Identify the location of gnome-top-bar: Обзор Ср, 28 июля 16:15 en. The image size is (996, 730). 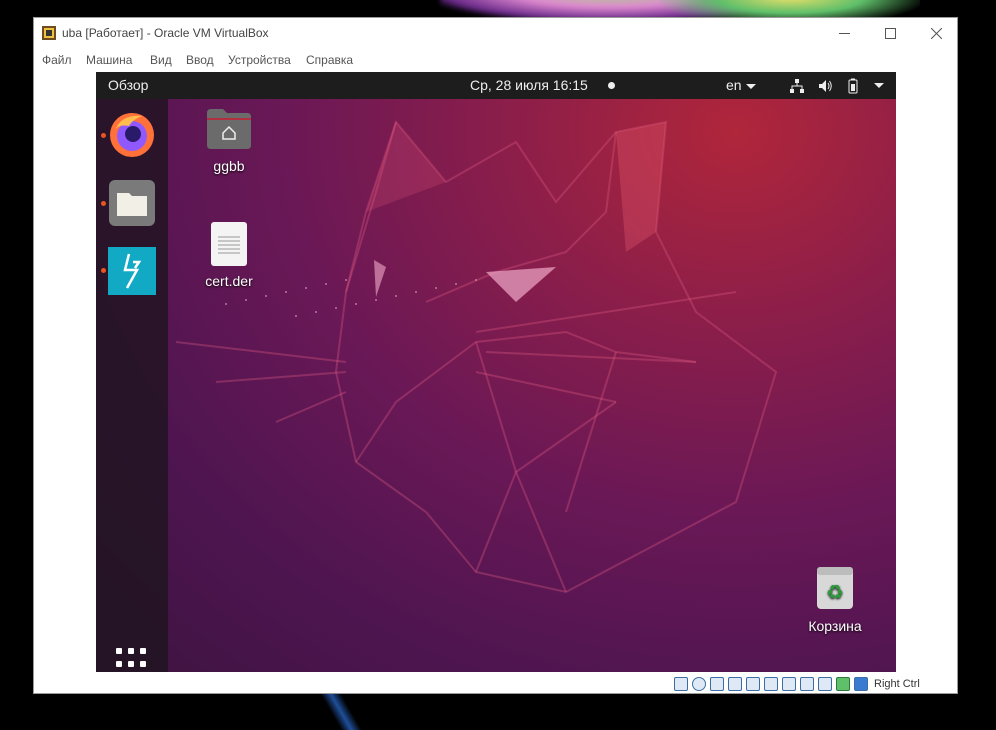
(496, 85).